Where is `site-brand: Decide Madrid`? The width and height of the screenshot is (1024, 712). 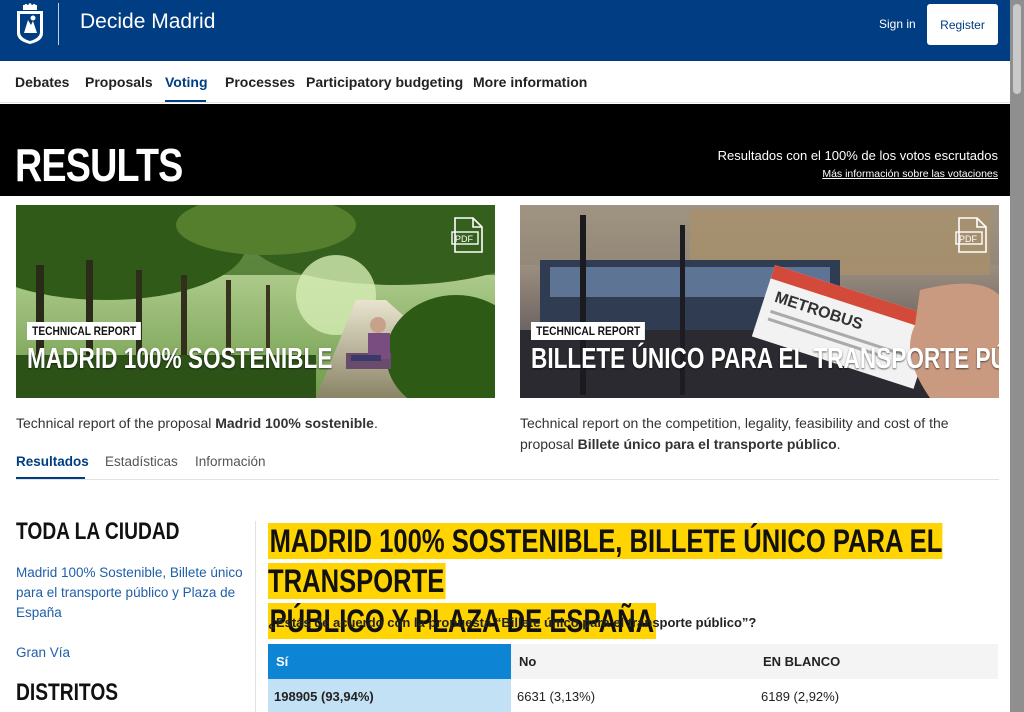 site-brand: Decide Madrid is located at coordinates (147, 22).